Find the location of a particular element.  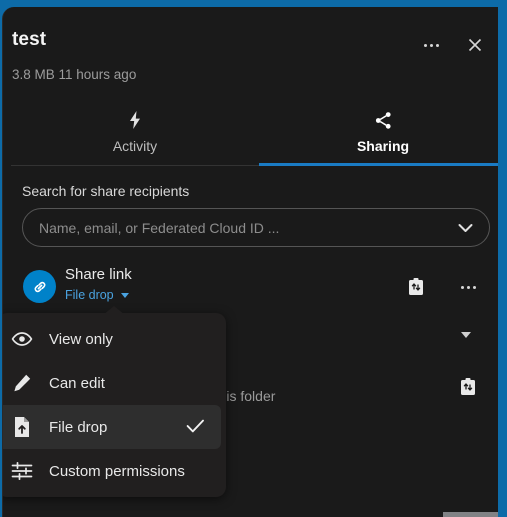

menu-item-file-drop: File drop is located at coordinates (112, 427).